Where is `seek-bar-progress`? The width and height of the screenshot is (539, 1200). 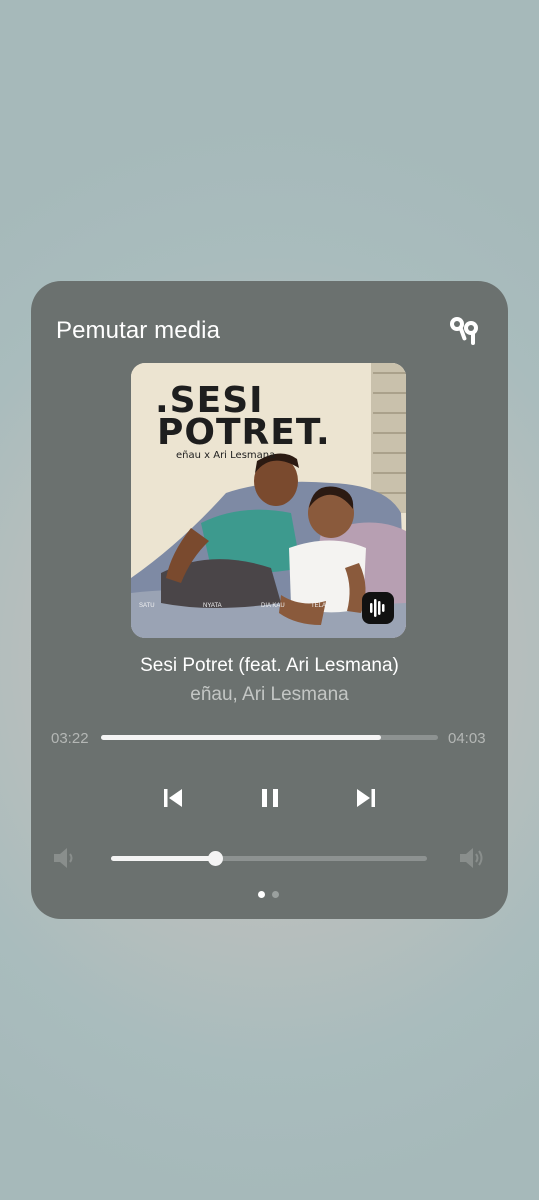 seek-bar-progress is located at coordinates (241, 737).